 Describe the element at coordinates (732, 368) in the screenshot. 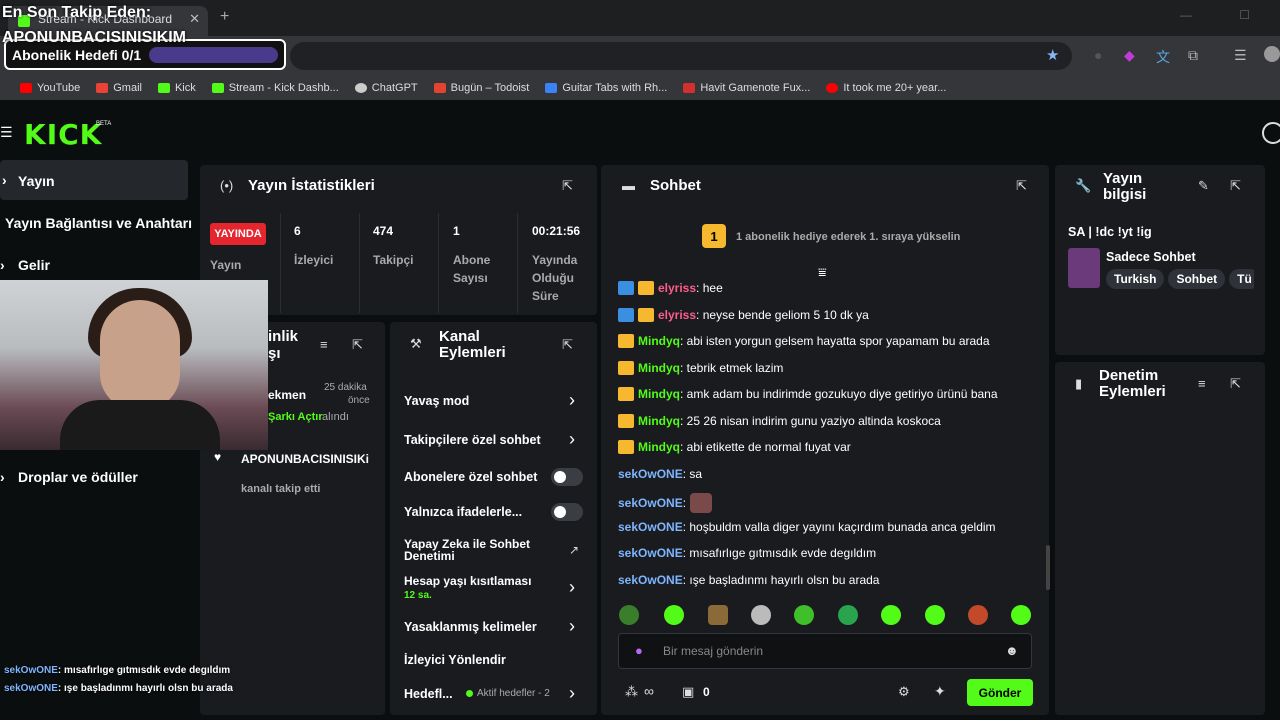

I see `chat-text: : tebrik etmek lazim` at that location.